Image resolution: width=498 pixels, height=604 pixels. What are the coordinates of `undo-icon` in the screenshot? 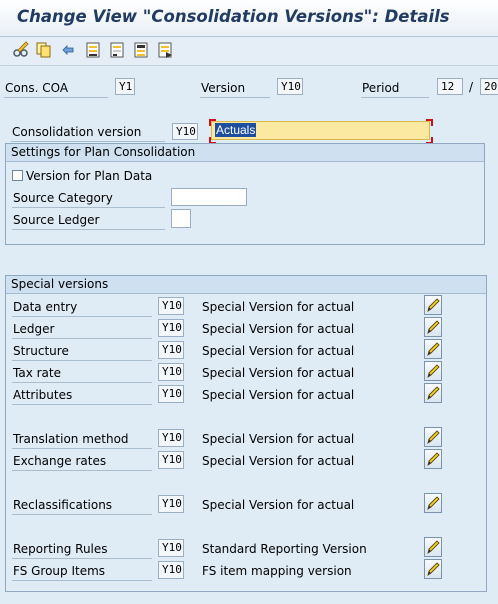 It's located at (68, 50).